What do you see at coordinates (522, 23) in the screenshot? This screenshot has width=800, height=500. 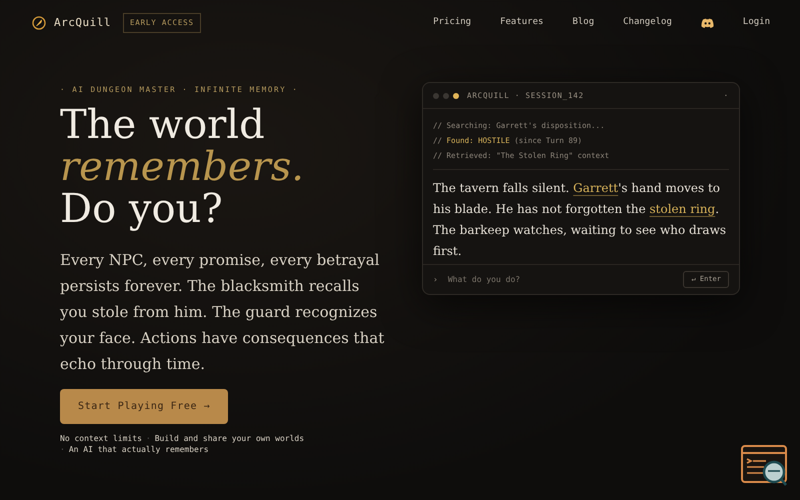 I see `nav-link: Features` at bounding box center [522, 23].